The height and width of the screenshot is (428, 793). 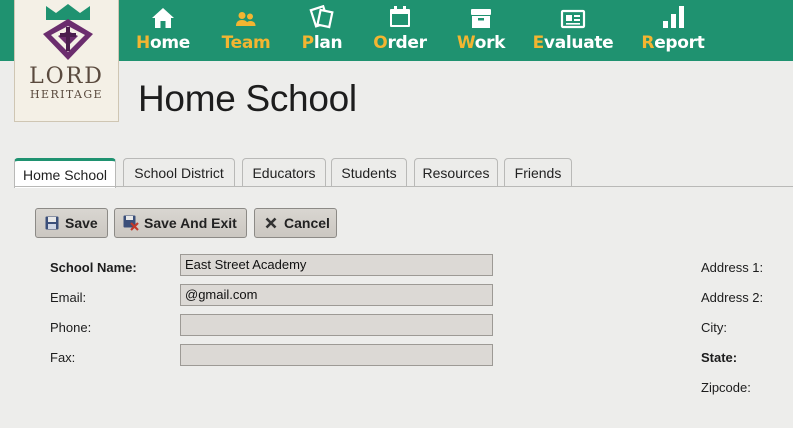 What do you see at coordinates (52, 223) in the screenshot?
I see `floppy-disk-icon` at bounding box center [52, 223].